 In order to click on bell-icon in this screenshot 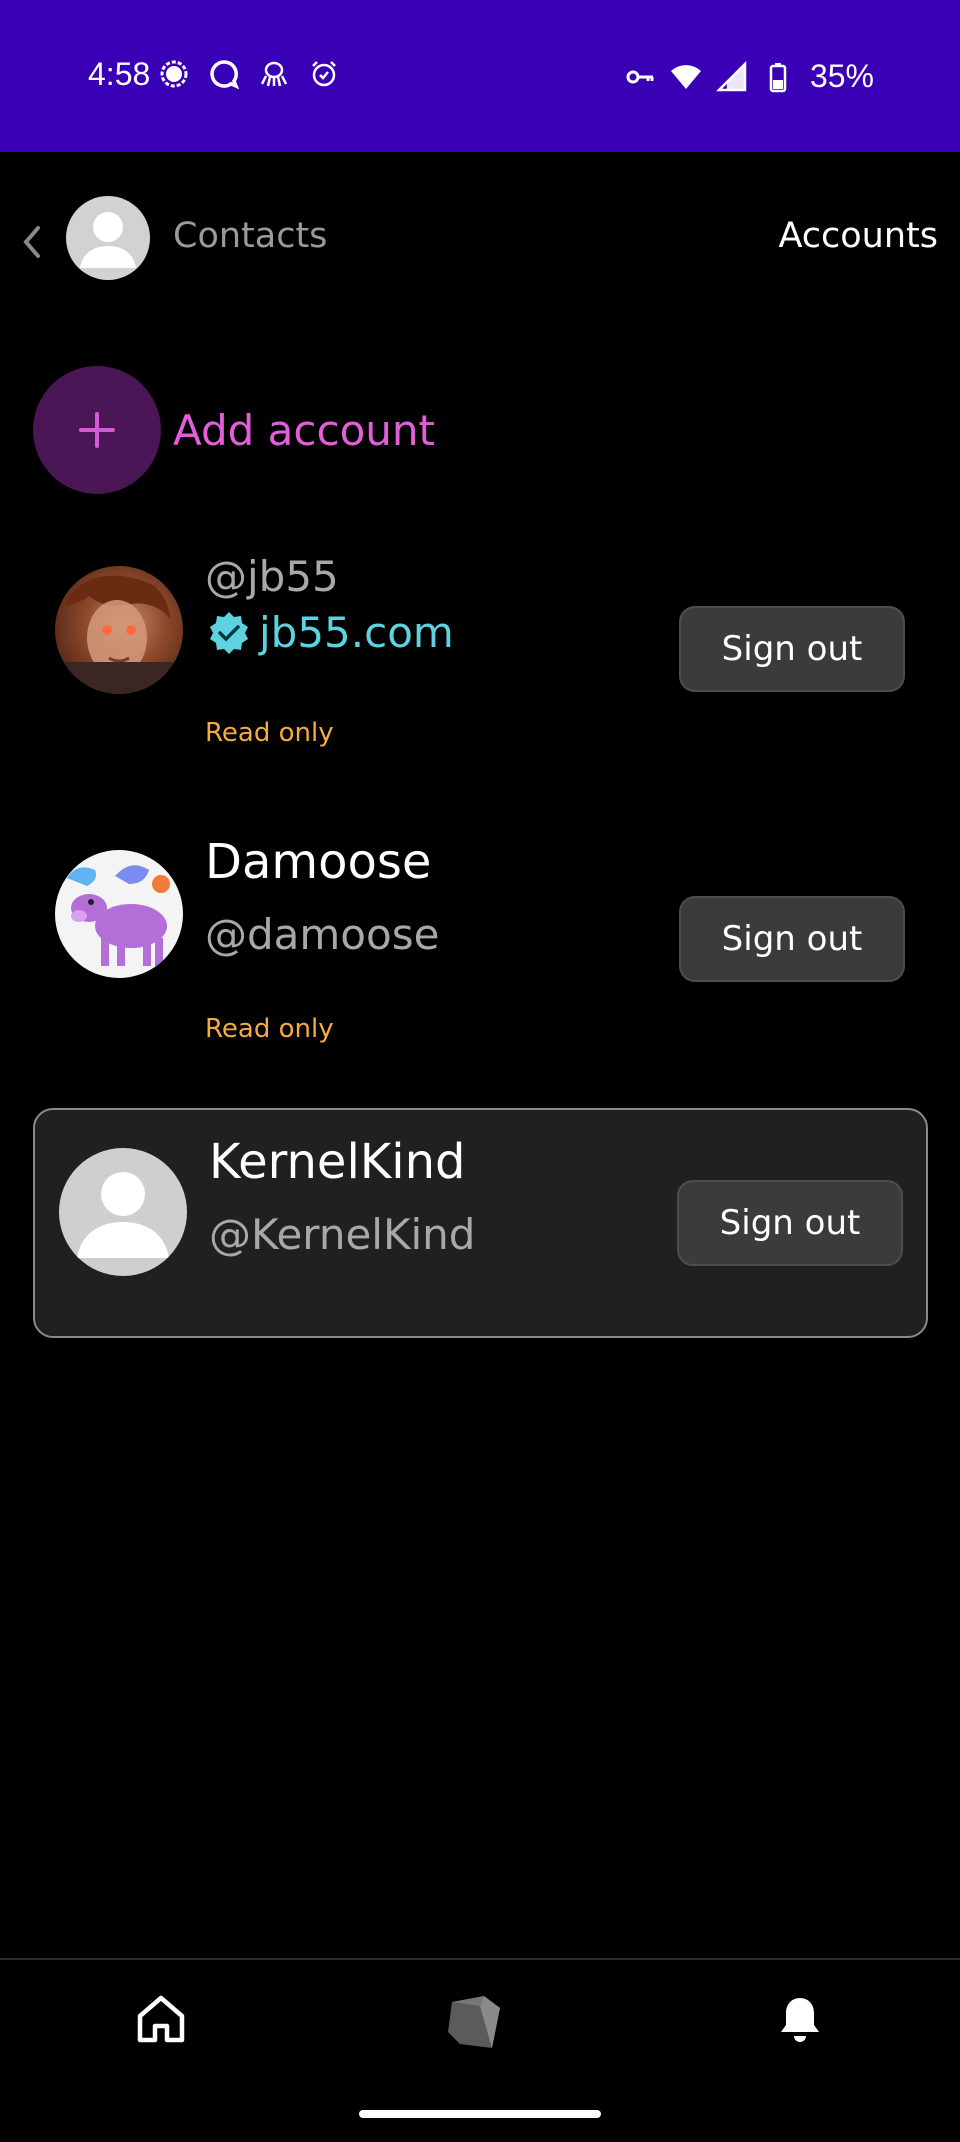, I will do `click(800, 2019)`.